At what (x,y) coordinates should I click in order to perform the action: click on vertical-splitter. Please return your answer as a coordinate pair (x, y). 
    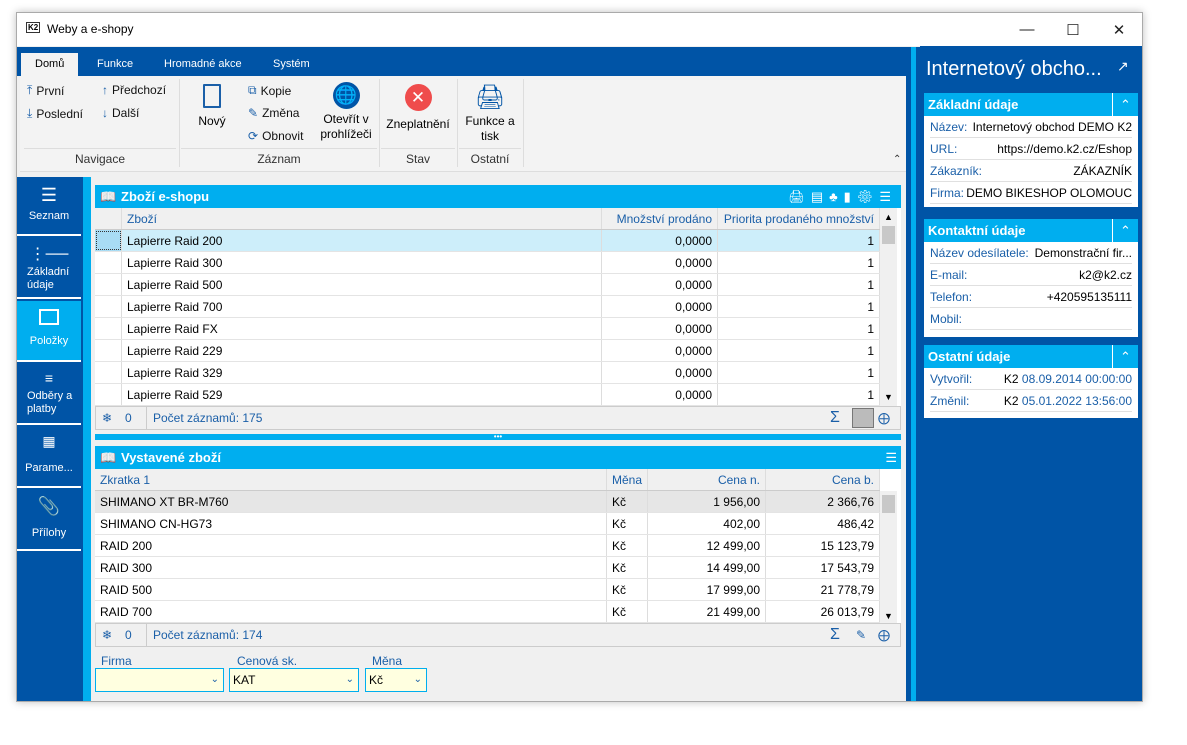
    Looking at the image, I should click on (913, 374).